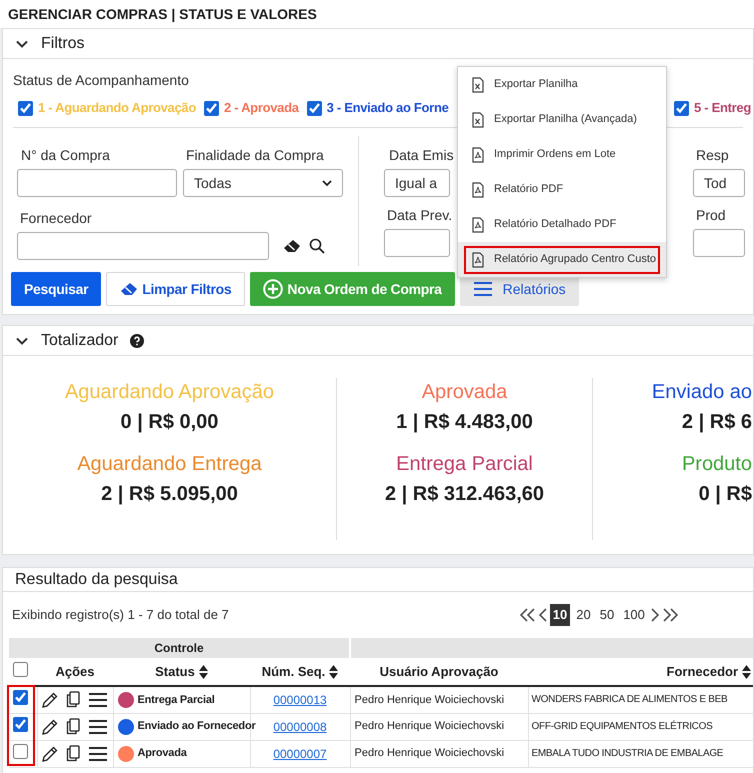 Image resolution: width=754 pixels, height=773 pixels. I want to click on next-page-icon, so click(654, 615).